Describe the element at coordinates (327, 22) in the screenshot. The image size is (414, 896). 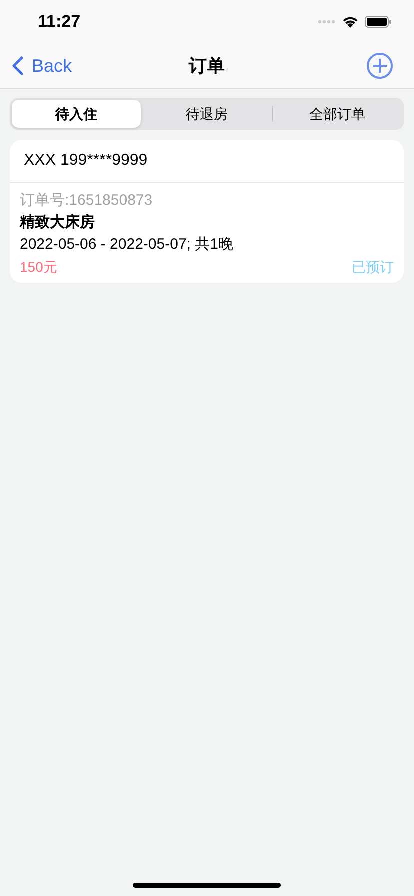
I see `signal-icon` at that location.